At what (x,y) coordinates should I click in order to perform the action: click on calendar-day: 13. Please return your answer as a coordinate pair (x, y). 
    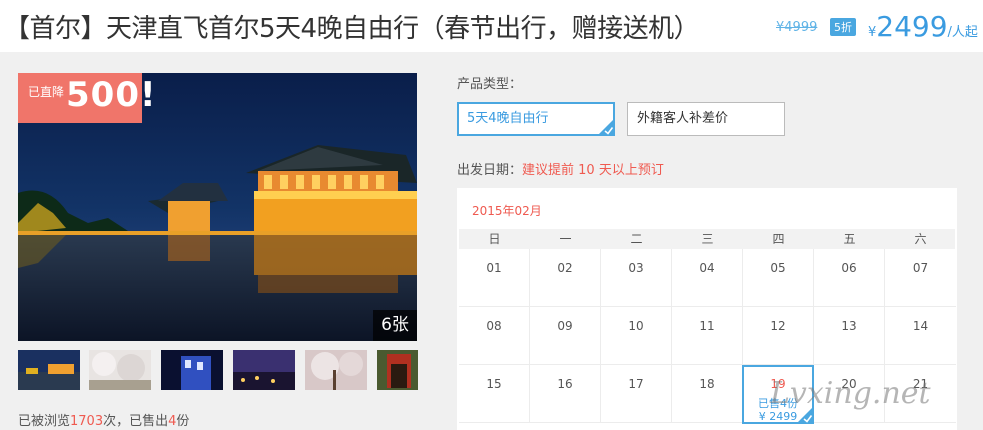
    Looking at the image, I should click on (849, 336).